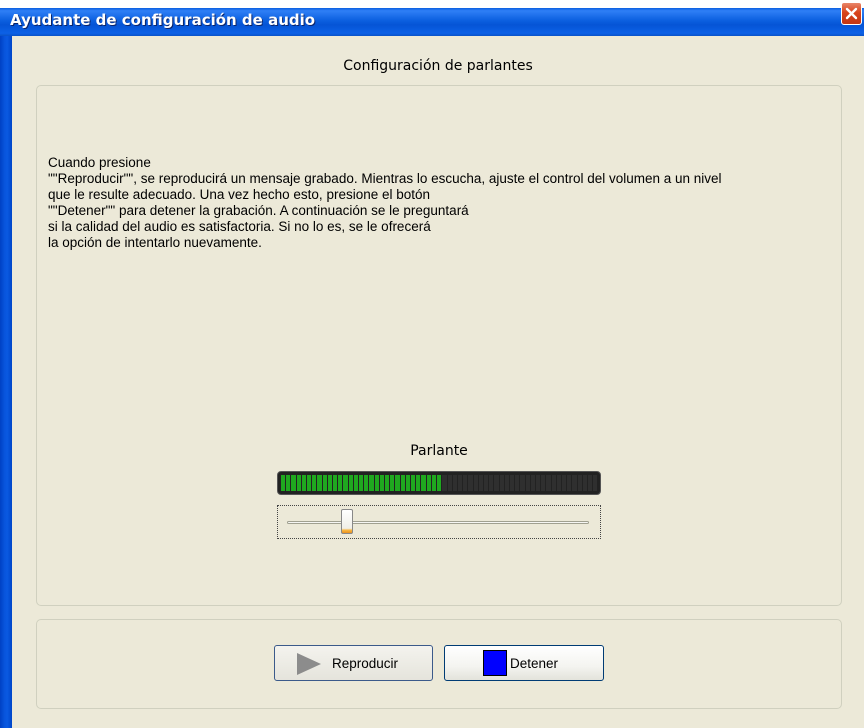 This screenshot has height=728, width=864. I want to click on close-button, so click(851, 13).